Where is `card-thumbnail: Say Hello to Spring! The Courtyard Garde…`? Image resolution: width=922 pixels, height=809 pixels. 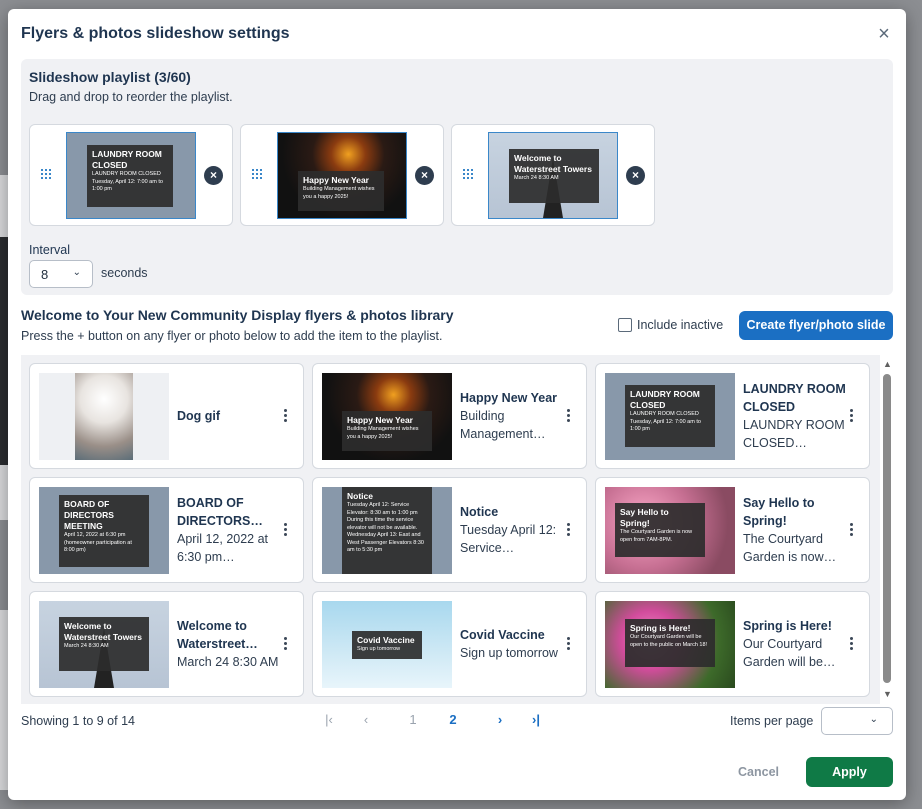 card-thumbnail: Say Hello to Spring! The Courtyard Garde… is located at coordinates (670, 530).